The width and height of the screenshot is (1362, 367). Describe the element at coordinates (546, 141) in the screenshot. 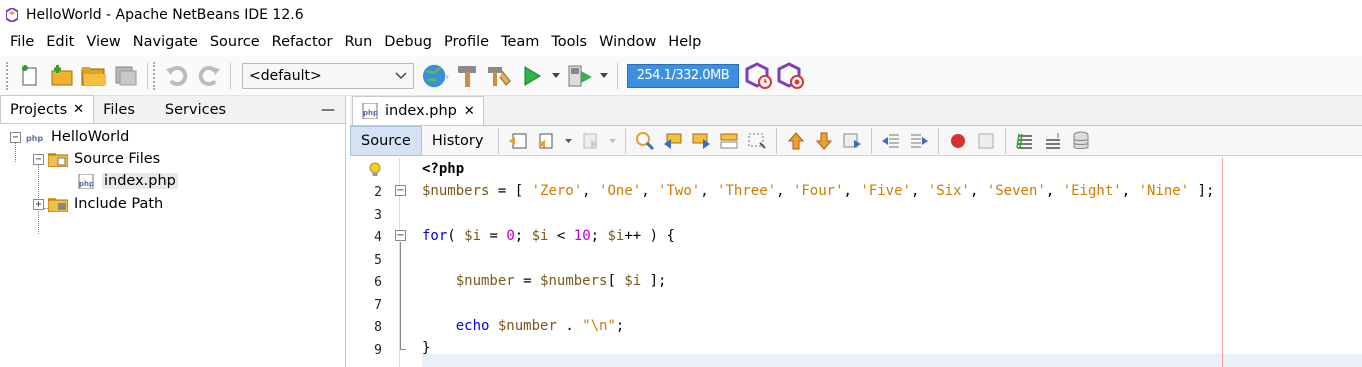

I see `back-button` at that location.